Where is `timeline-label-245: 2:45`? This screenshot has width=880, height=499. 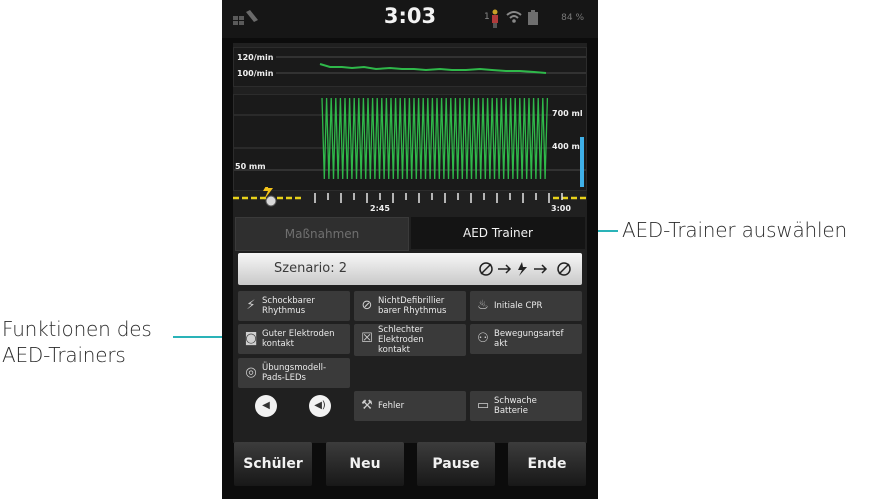
timeline-label-245: 2:45 is located at coordinates (380, 208).